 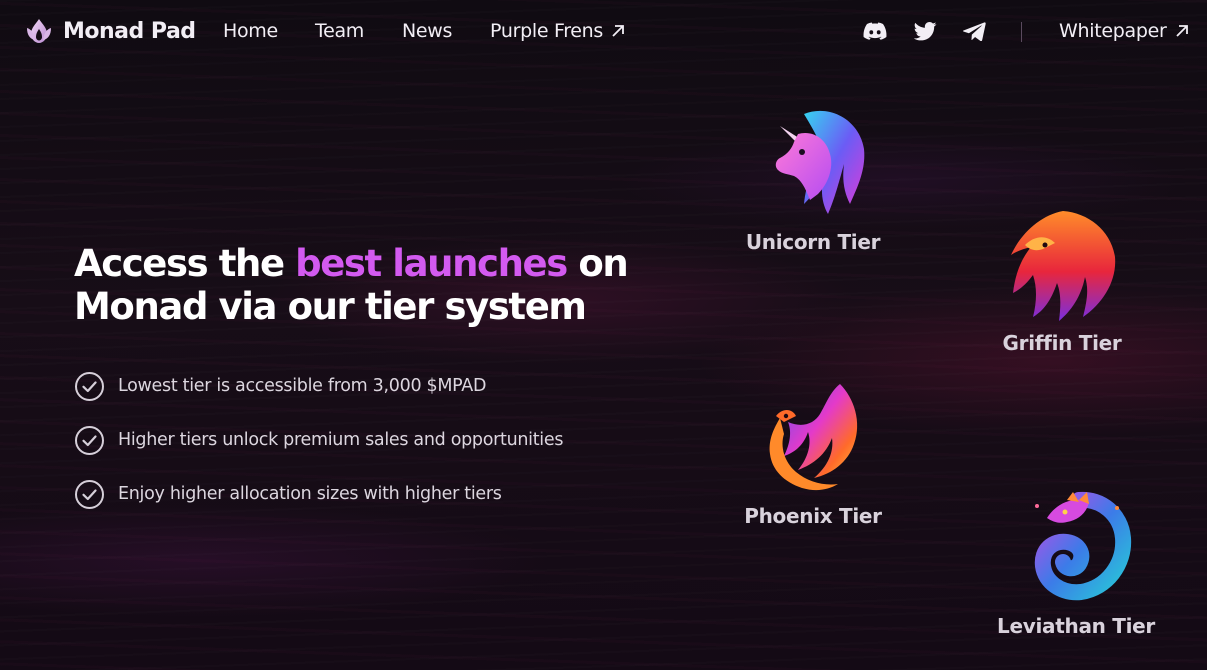 I want to click on discord-link, so click(x=875, y=31).